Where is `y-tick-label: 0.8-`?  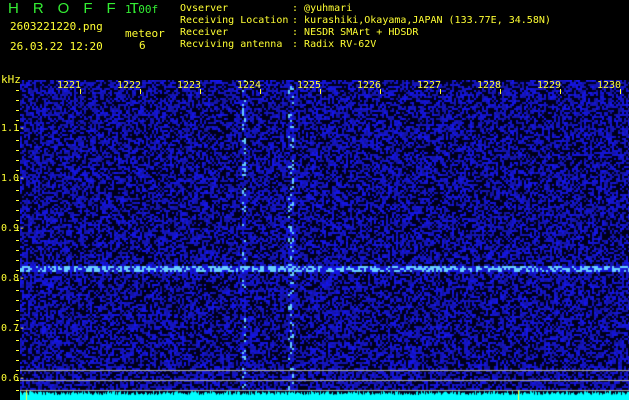 y-tick-label: 0.8- is located at coordinates (13, 278).